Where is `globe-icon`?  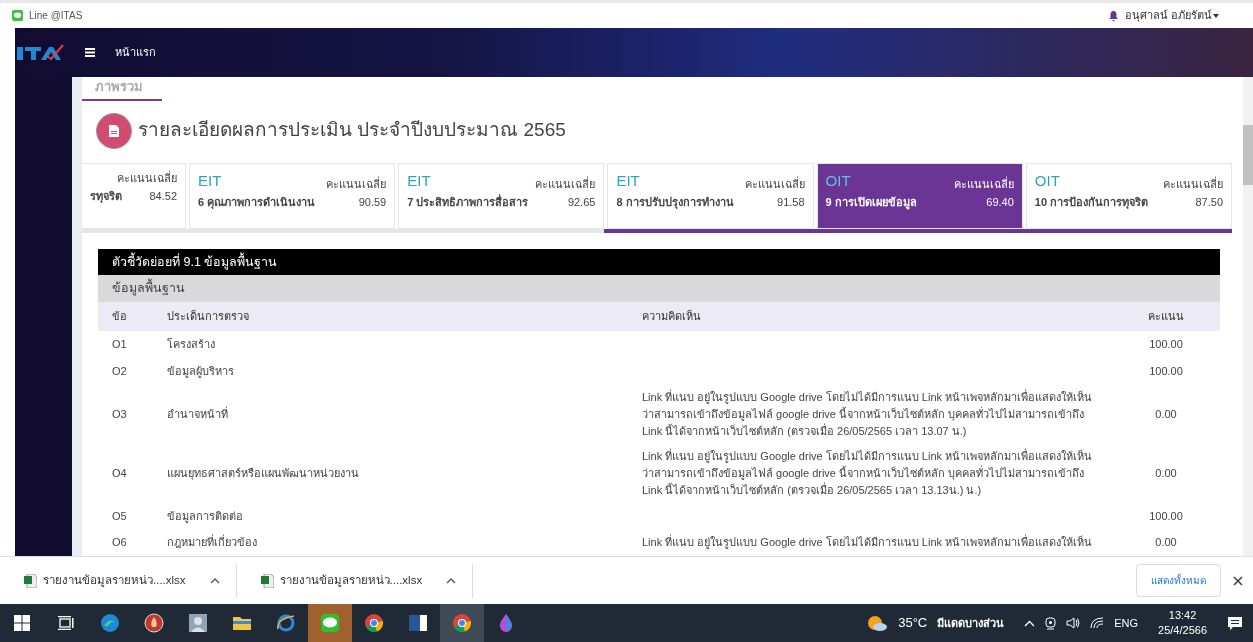 globe-icon is located at coordinates (286, 623).